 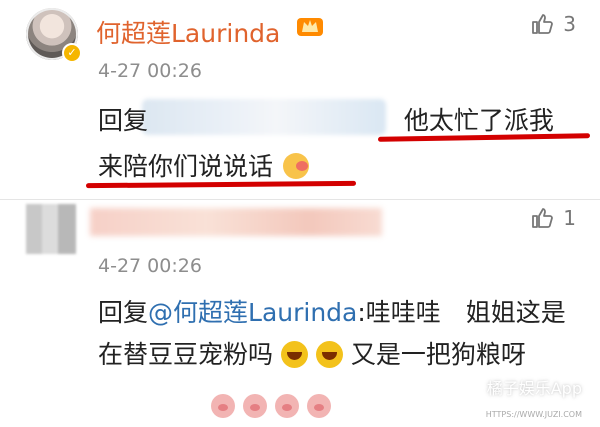 I want to click on blush-emoji, so click(x=295, y=166).